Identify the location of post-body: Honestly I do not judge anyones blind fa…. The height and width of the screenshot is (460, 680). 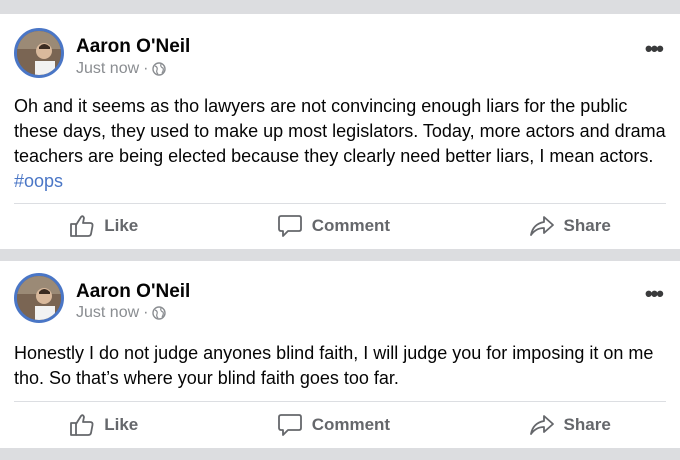
(334, 365).